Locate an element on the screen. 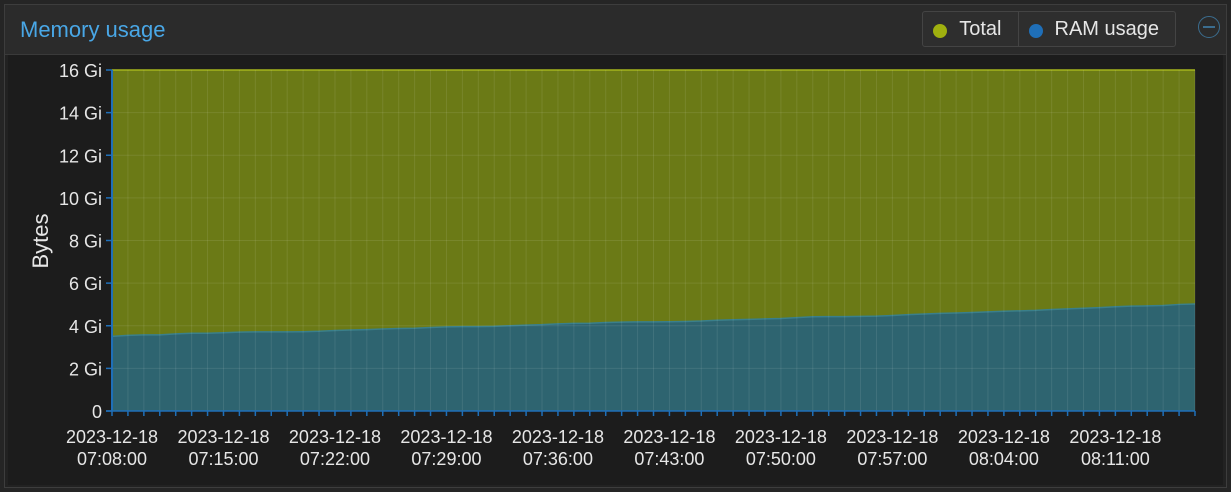 This screenshot has height=492, width=1231. x-tick-label-time: 07:43:00 is located at coordinates (669, 459).